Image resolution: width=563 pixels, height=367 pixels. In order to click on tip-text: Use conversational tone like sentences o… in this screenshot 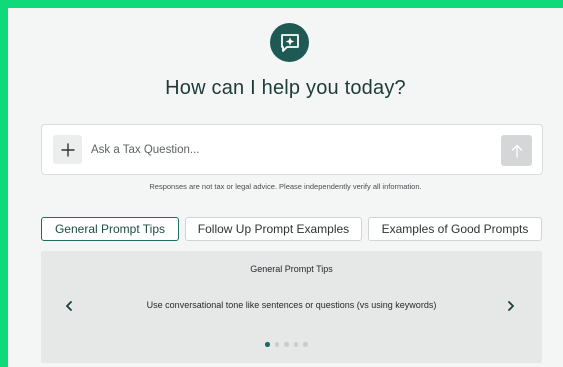, I will do `click(291, 305)`.